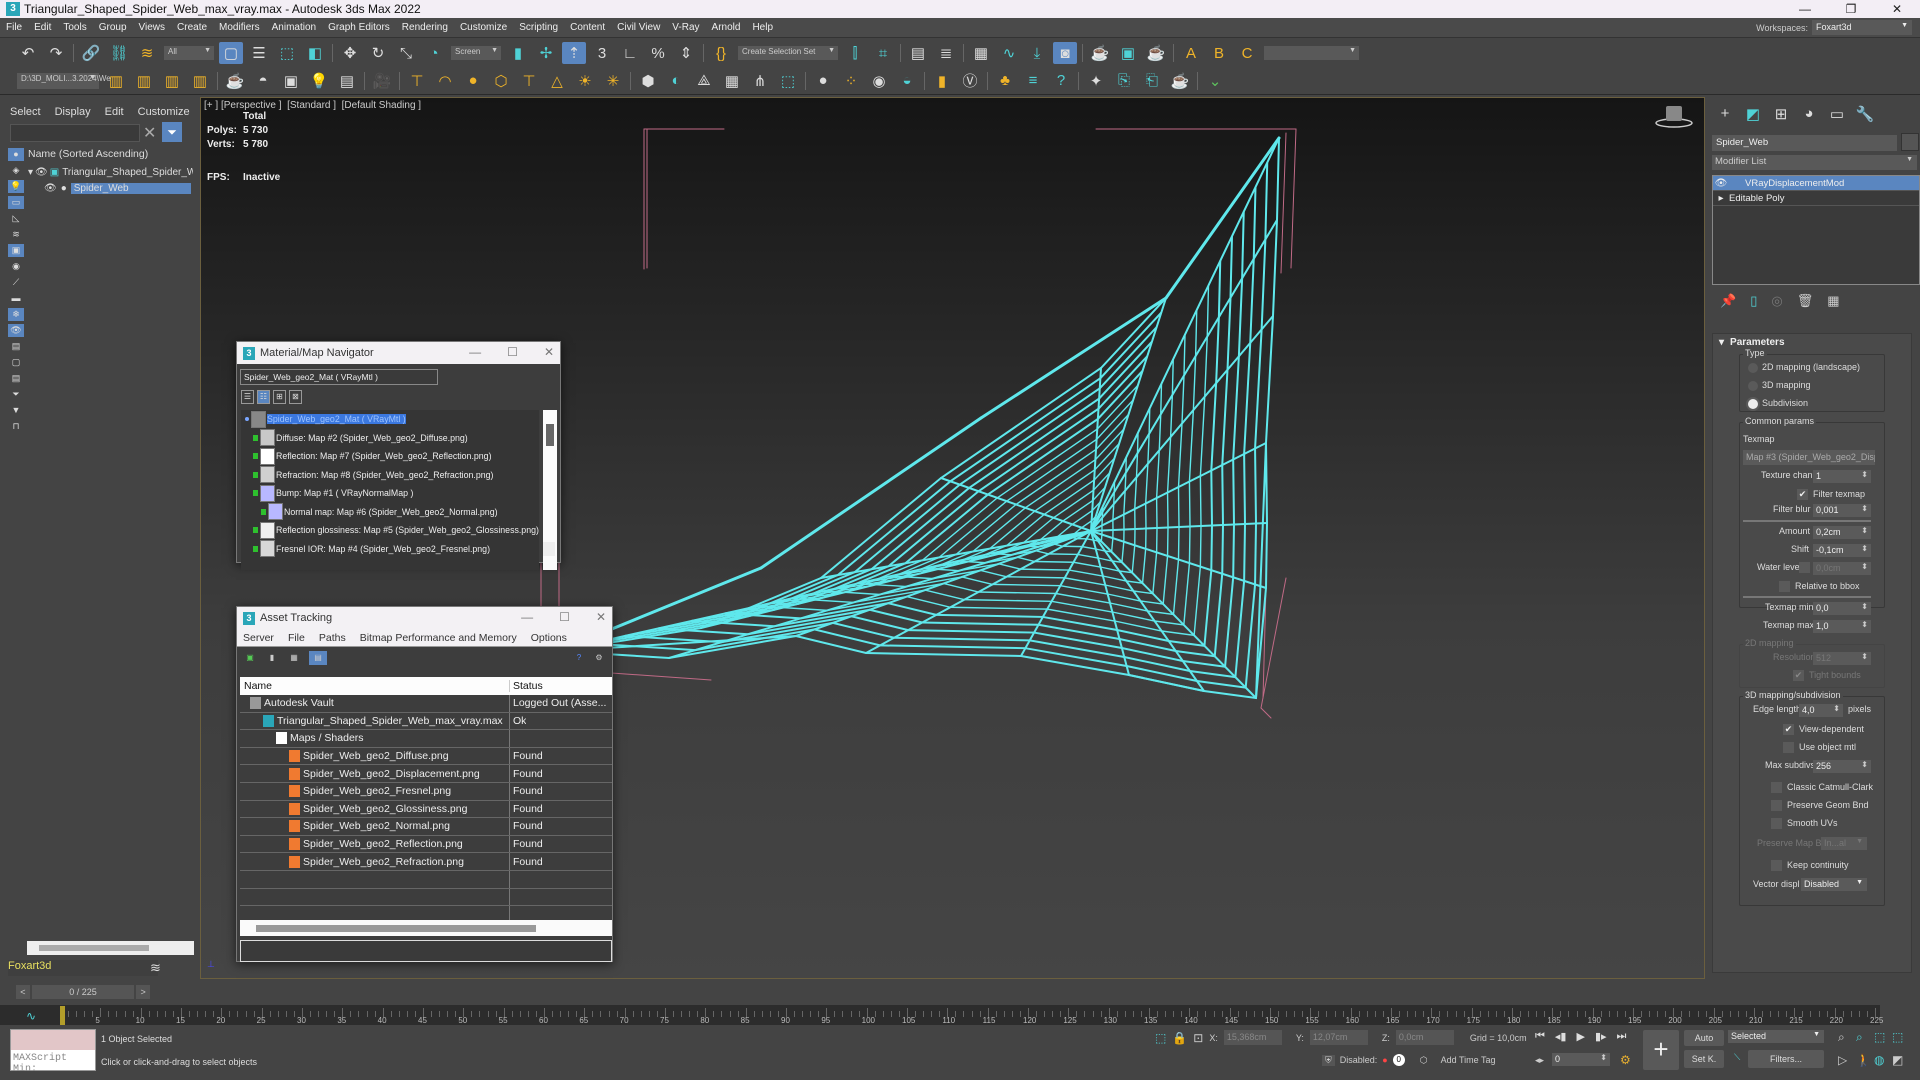 The width and height of the screenshot is (1920, 1080). I want to click on render-production-icon: ☕, so click(1156, 53).